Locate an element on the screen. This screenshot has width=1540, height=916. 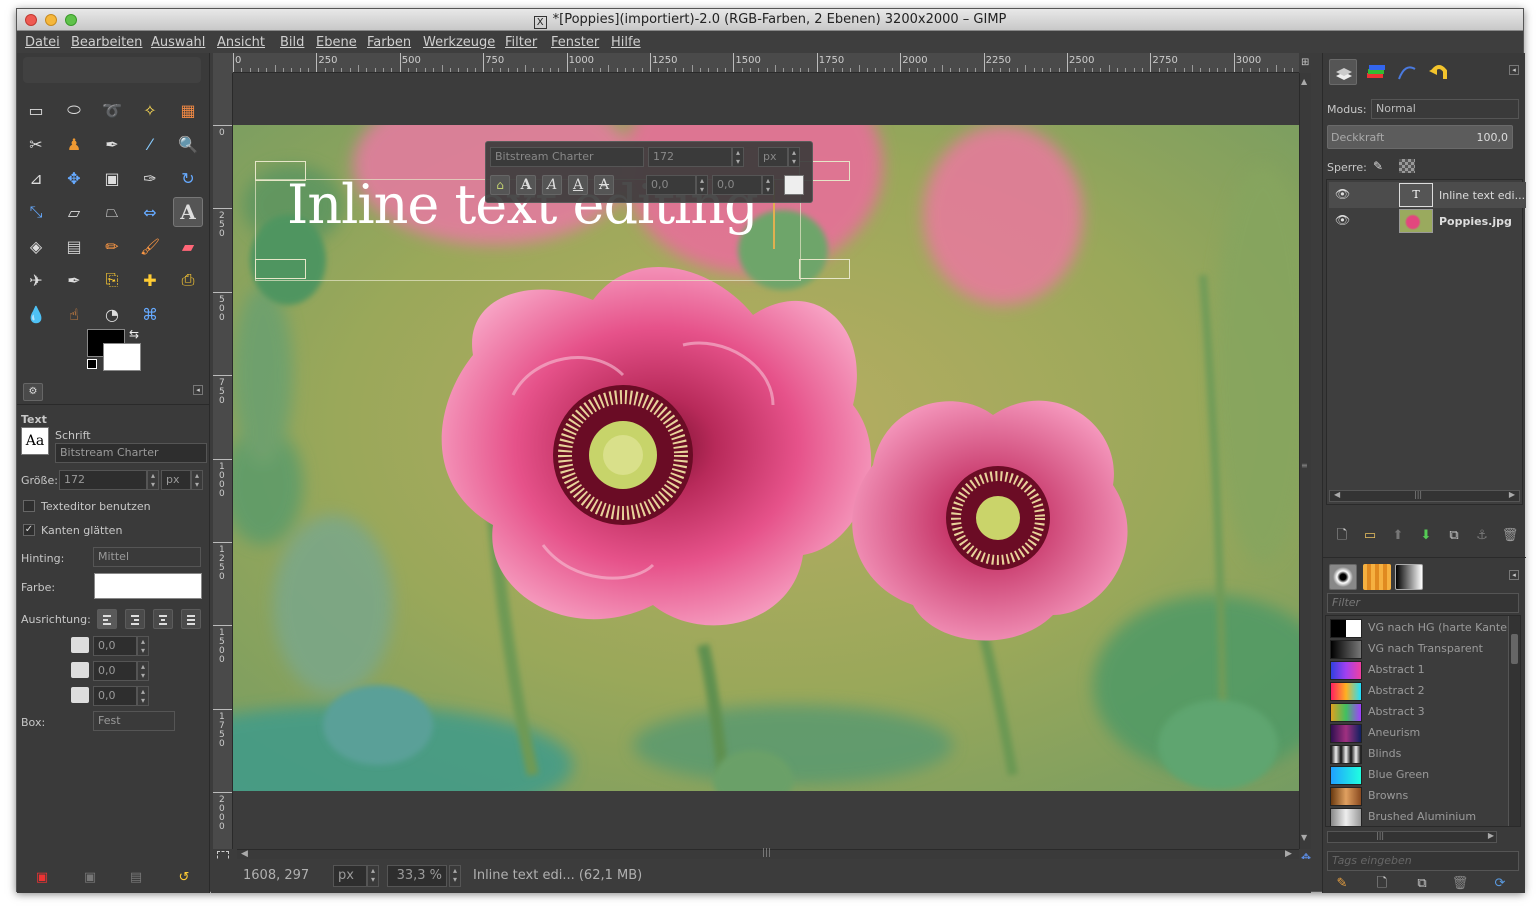
bold-button: A is located at coordinates (526, 185).